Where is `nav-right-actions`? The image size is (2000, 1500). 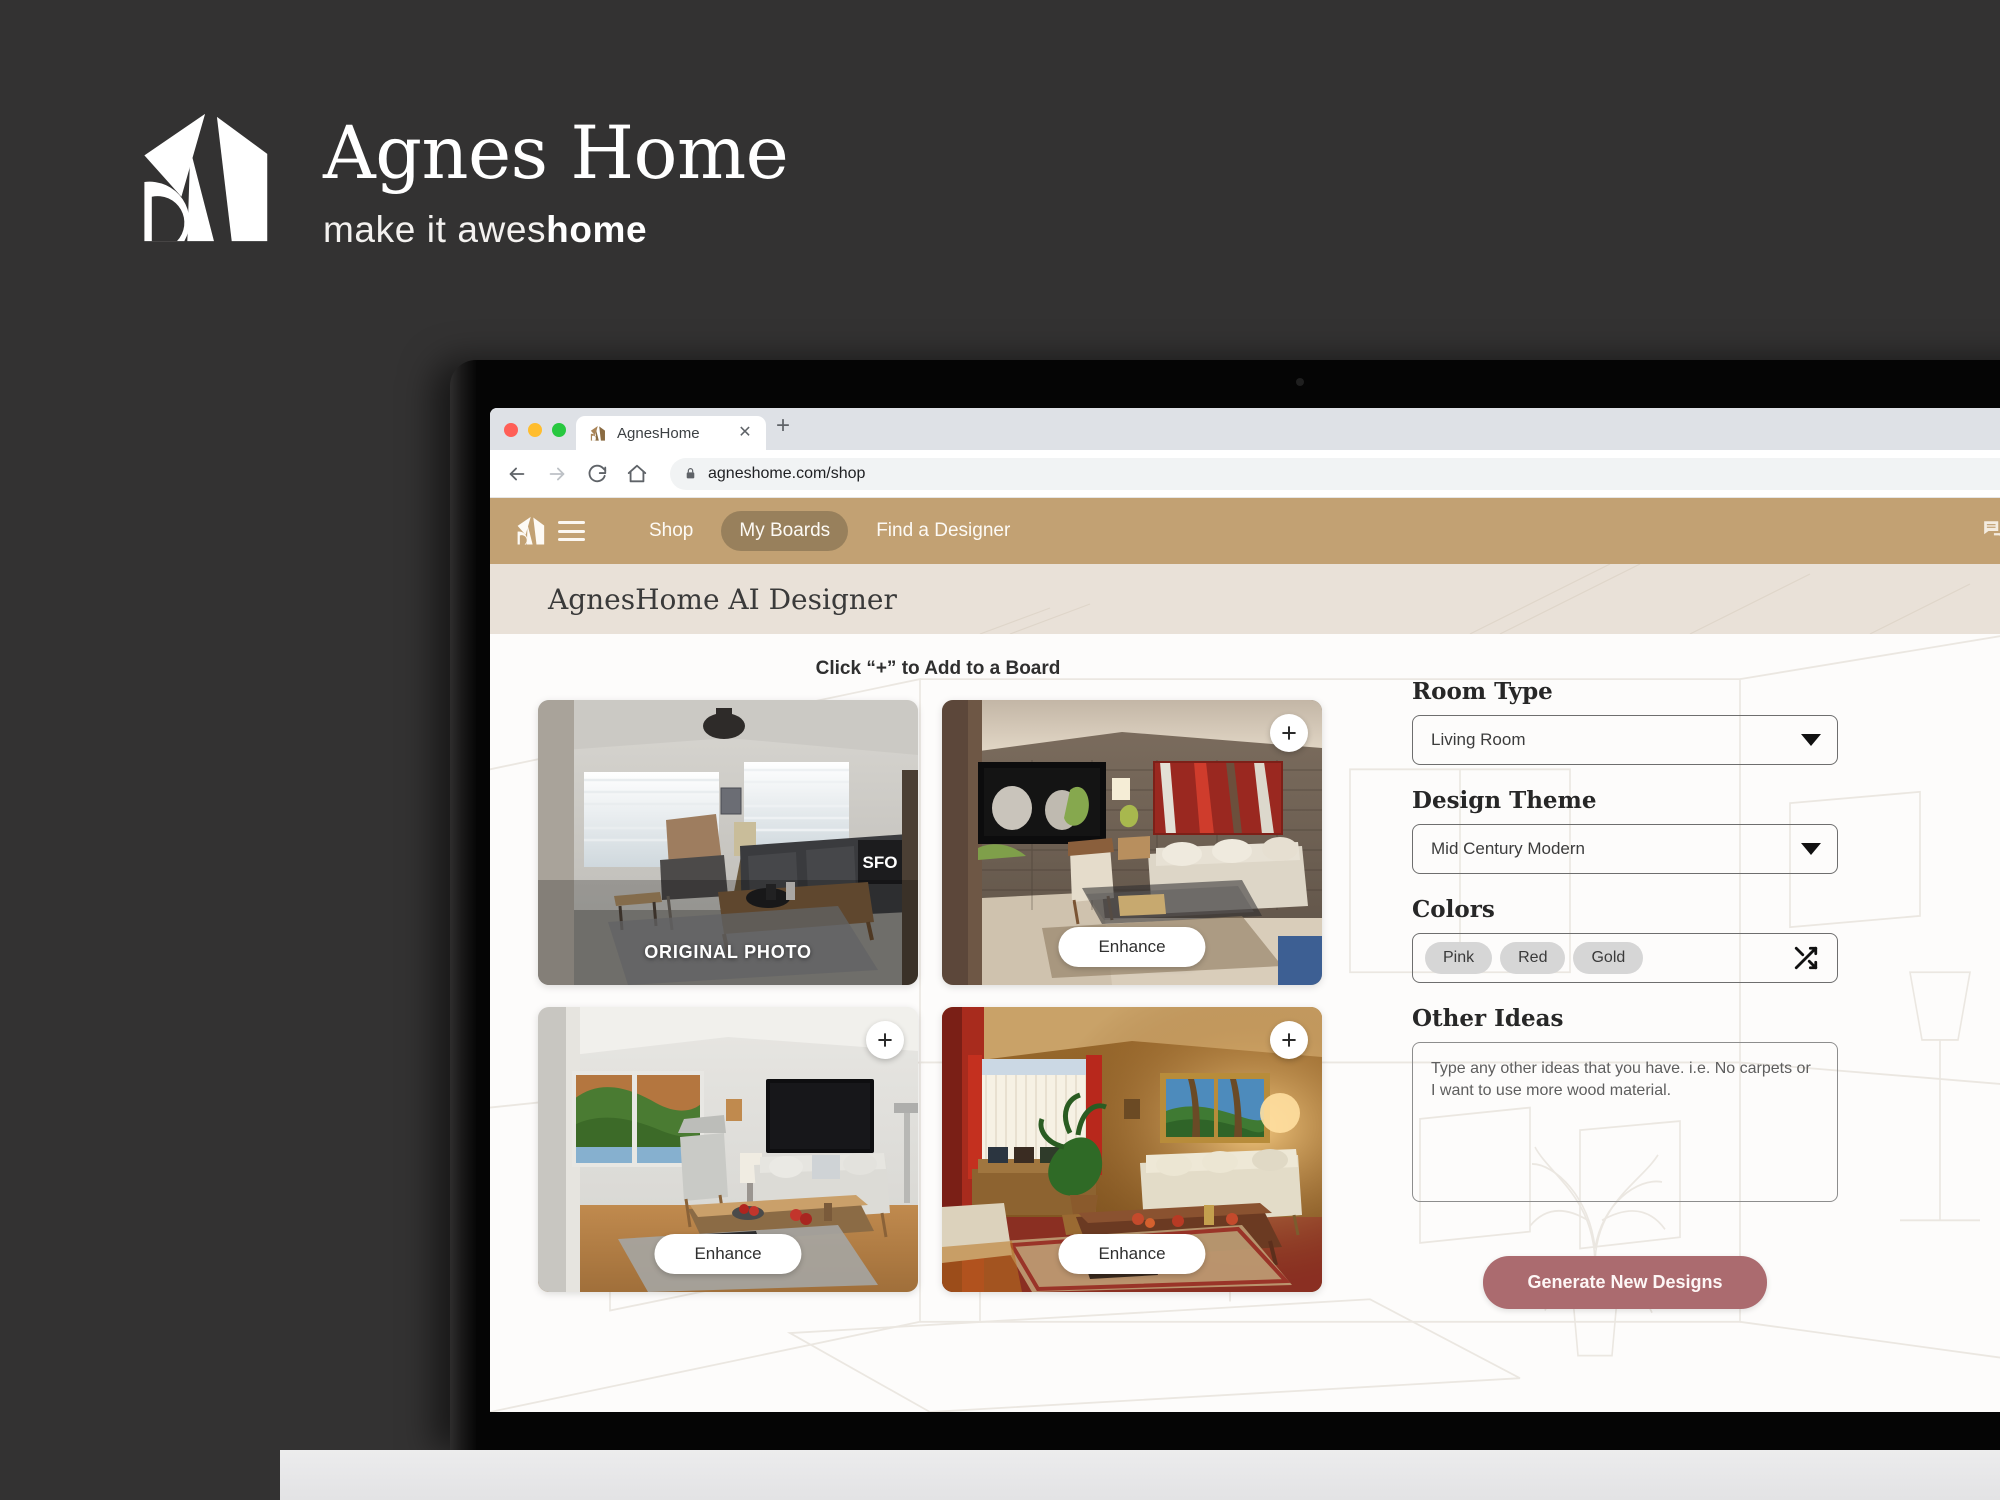
nav-right-actions is located at coordinates (1991, 531).